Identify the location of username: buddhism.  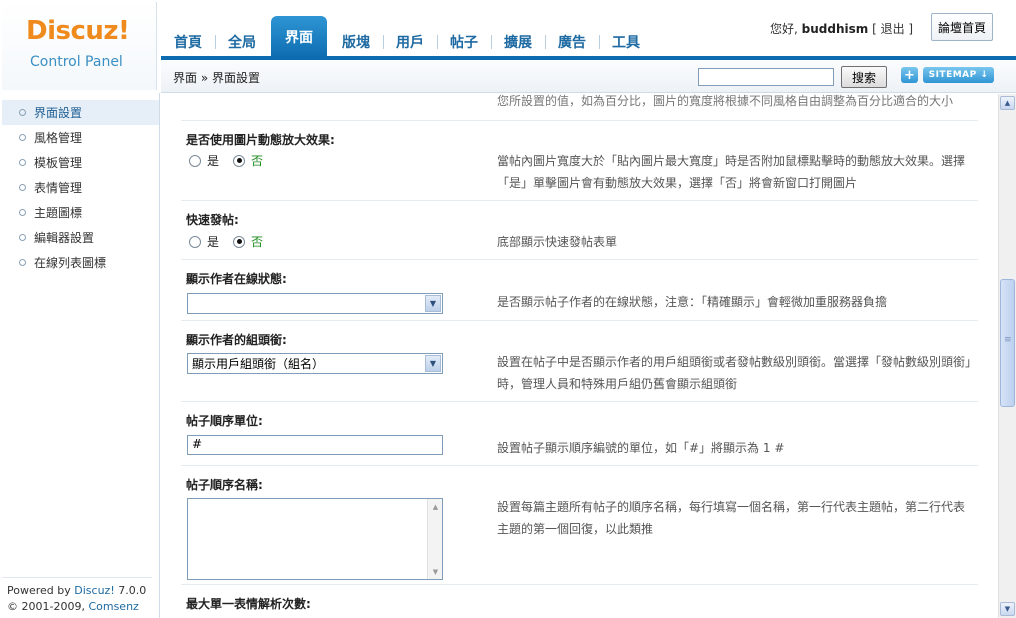
(835, 29).